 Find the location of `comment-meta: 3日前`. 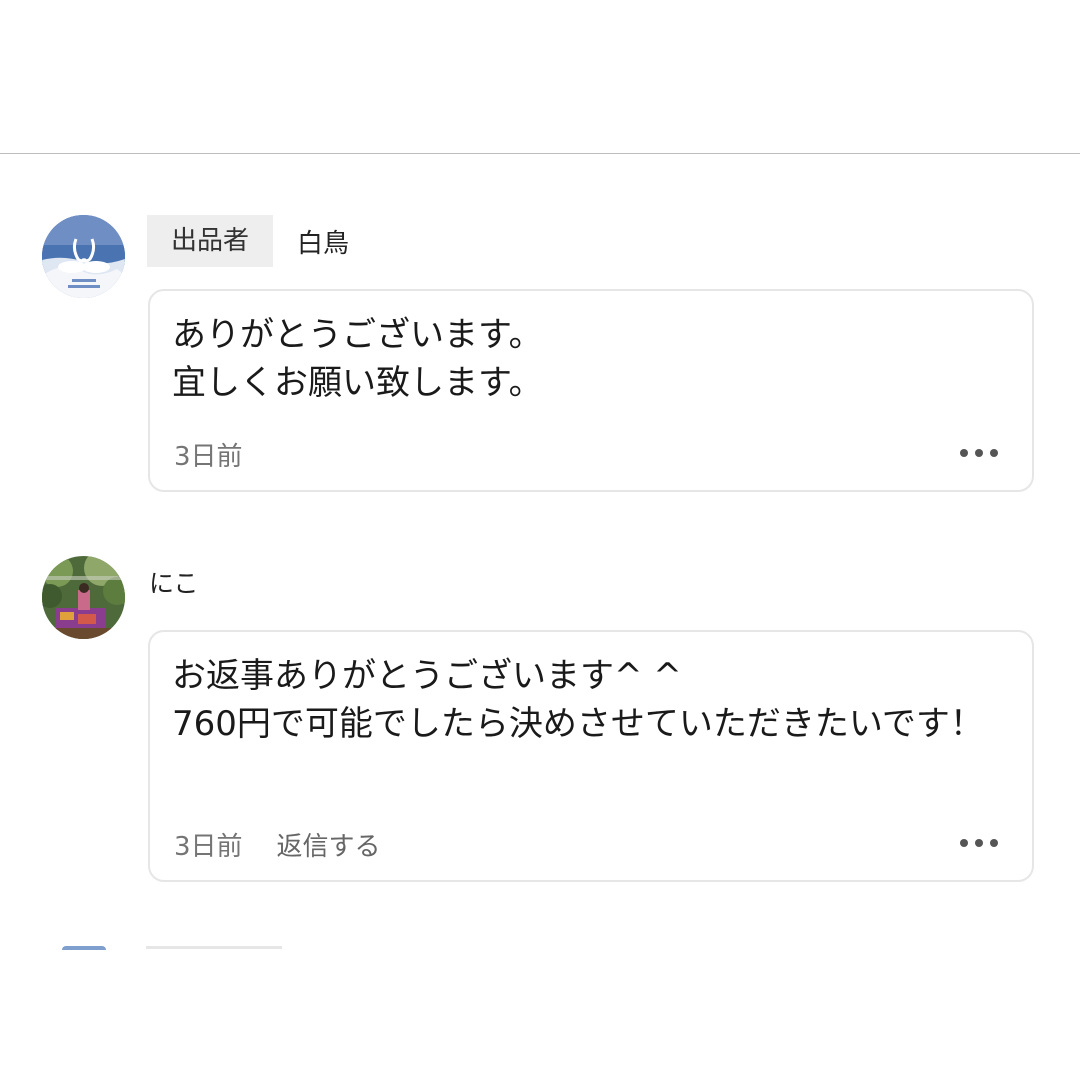

comment-meta: 3日前 is located at coordinates (208, 454).